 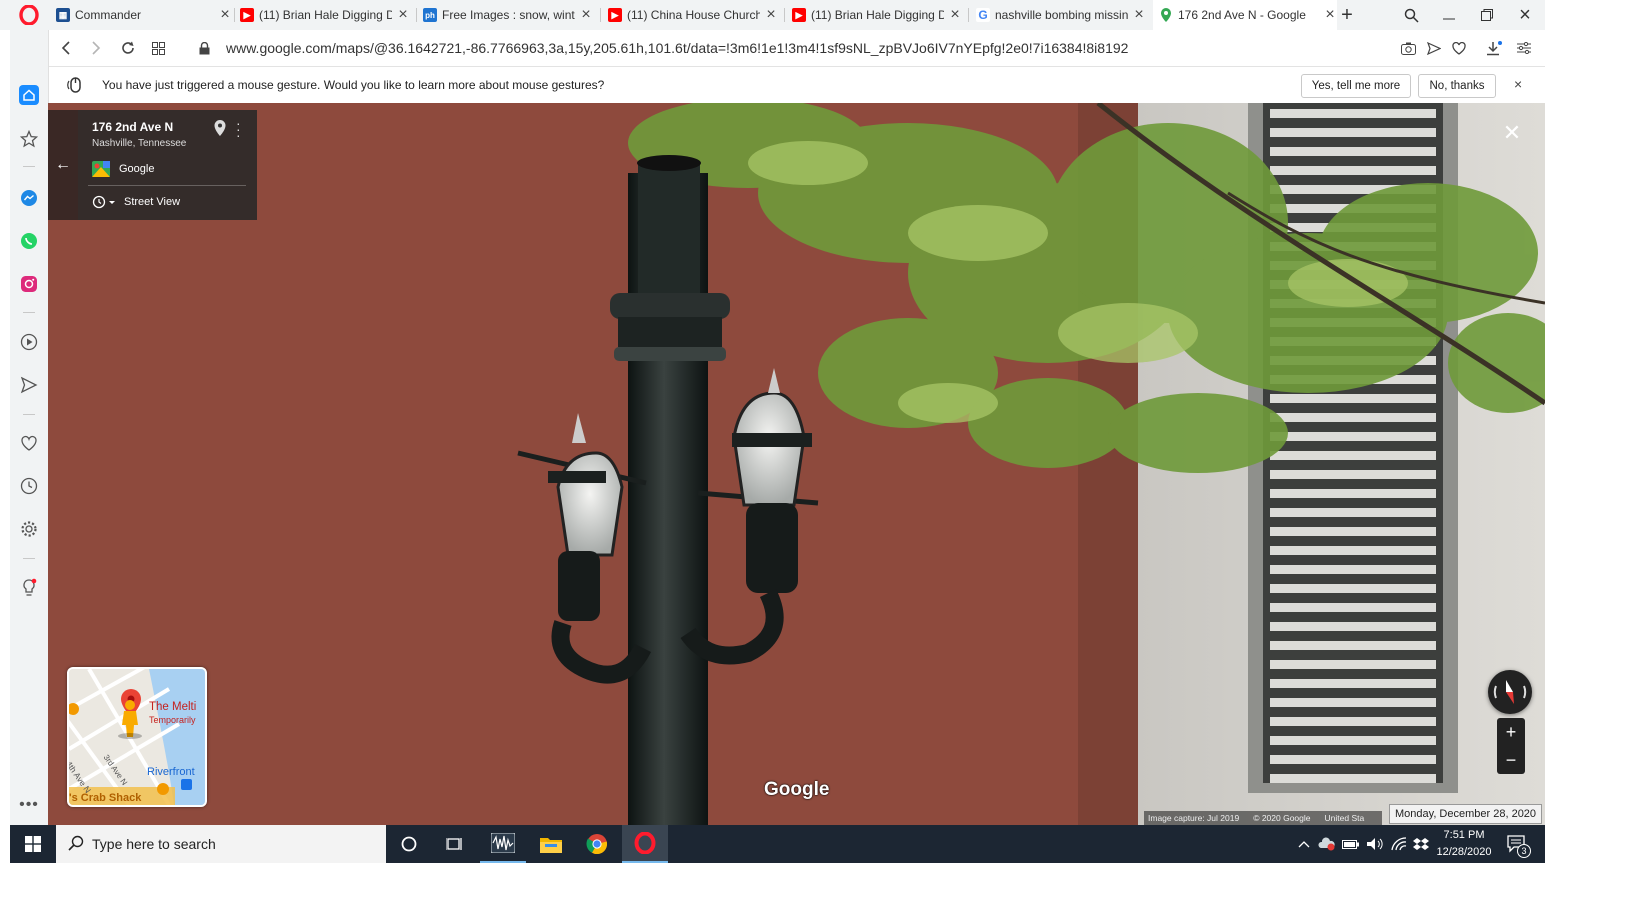 I want to click on minimize-button, so click(x=1449, y=15).